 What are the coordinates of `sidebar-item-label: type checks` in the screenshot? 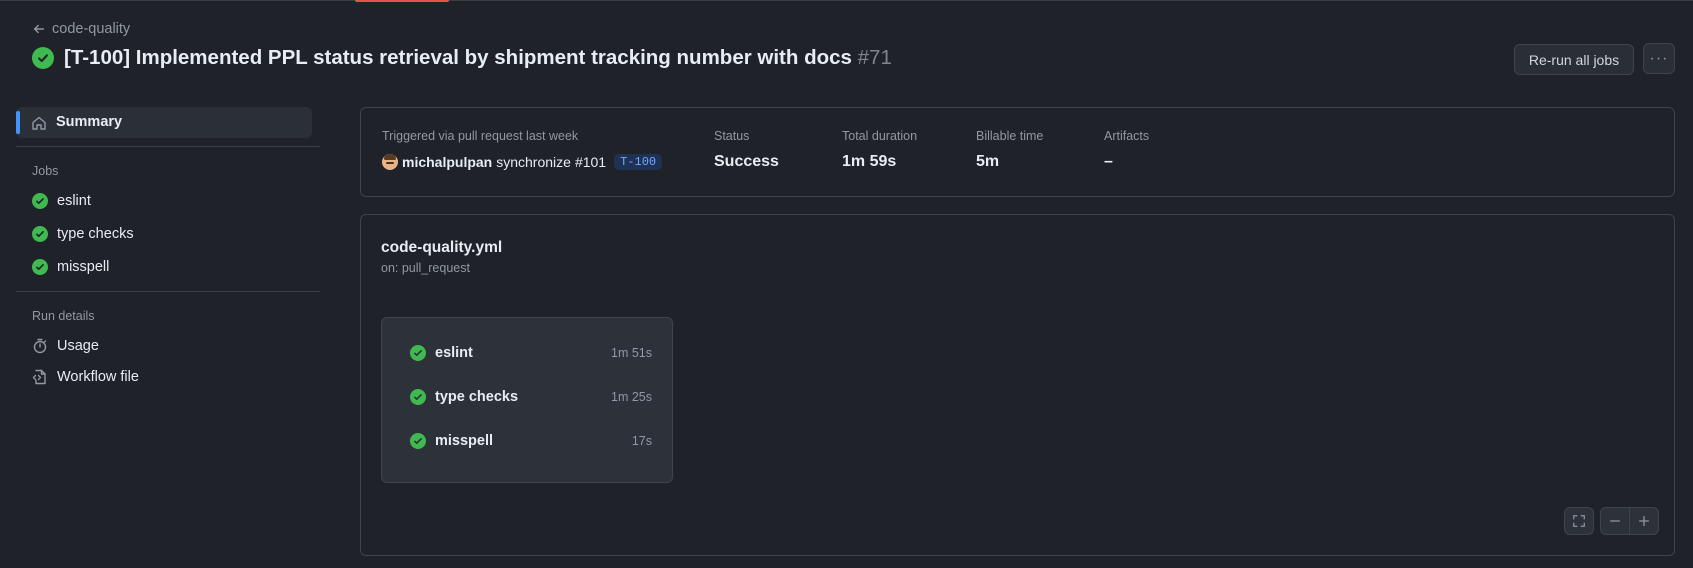 It's located at (95, 234).